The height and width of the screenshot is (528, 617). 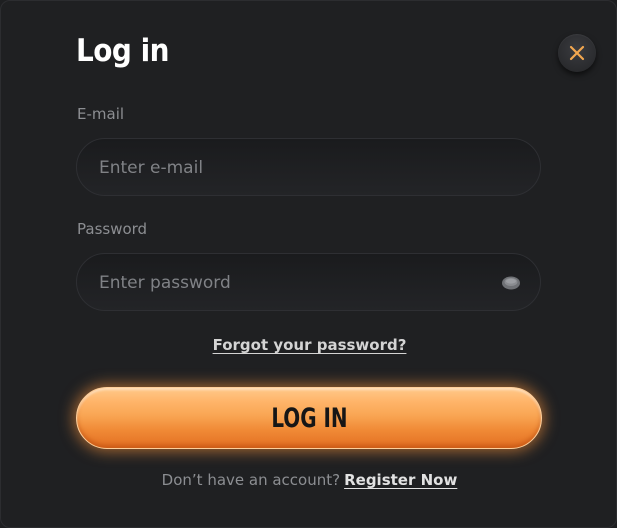 What do you see at coordinates (299, 283) in the screenshot?
I see `password-field` at bounding box center [299, 283].